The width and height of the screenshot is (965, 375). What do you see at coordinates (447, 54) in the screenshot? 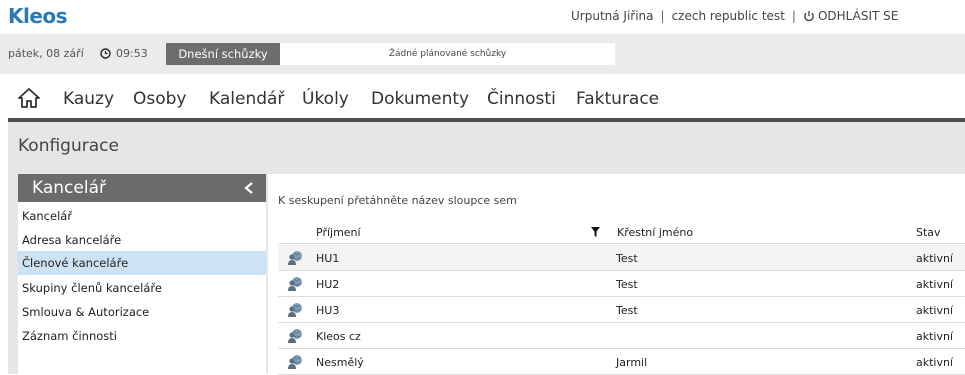
I see `meetings-box: Žádné plánované schůzky` at bounding box center [447, 54].